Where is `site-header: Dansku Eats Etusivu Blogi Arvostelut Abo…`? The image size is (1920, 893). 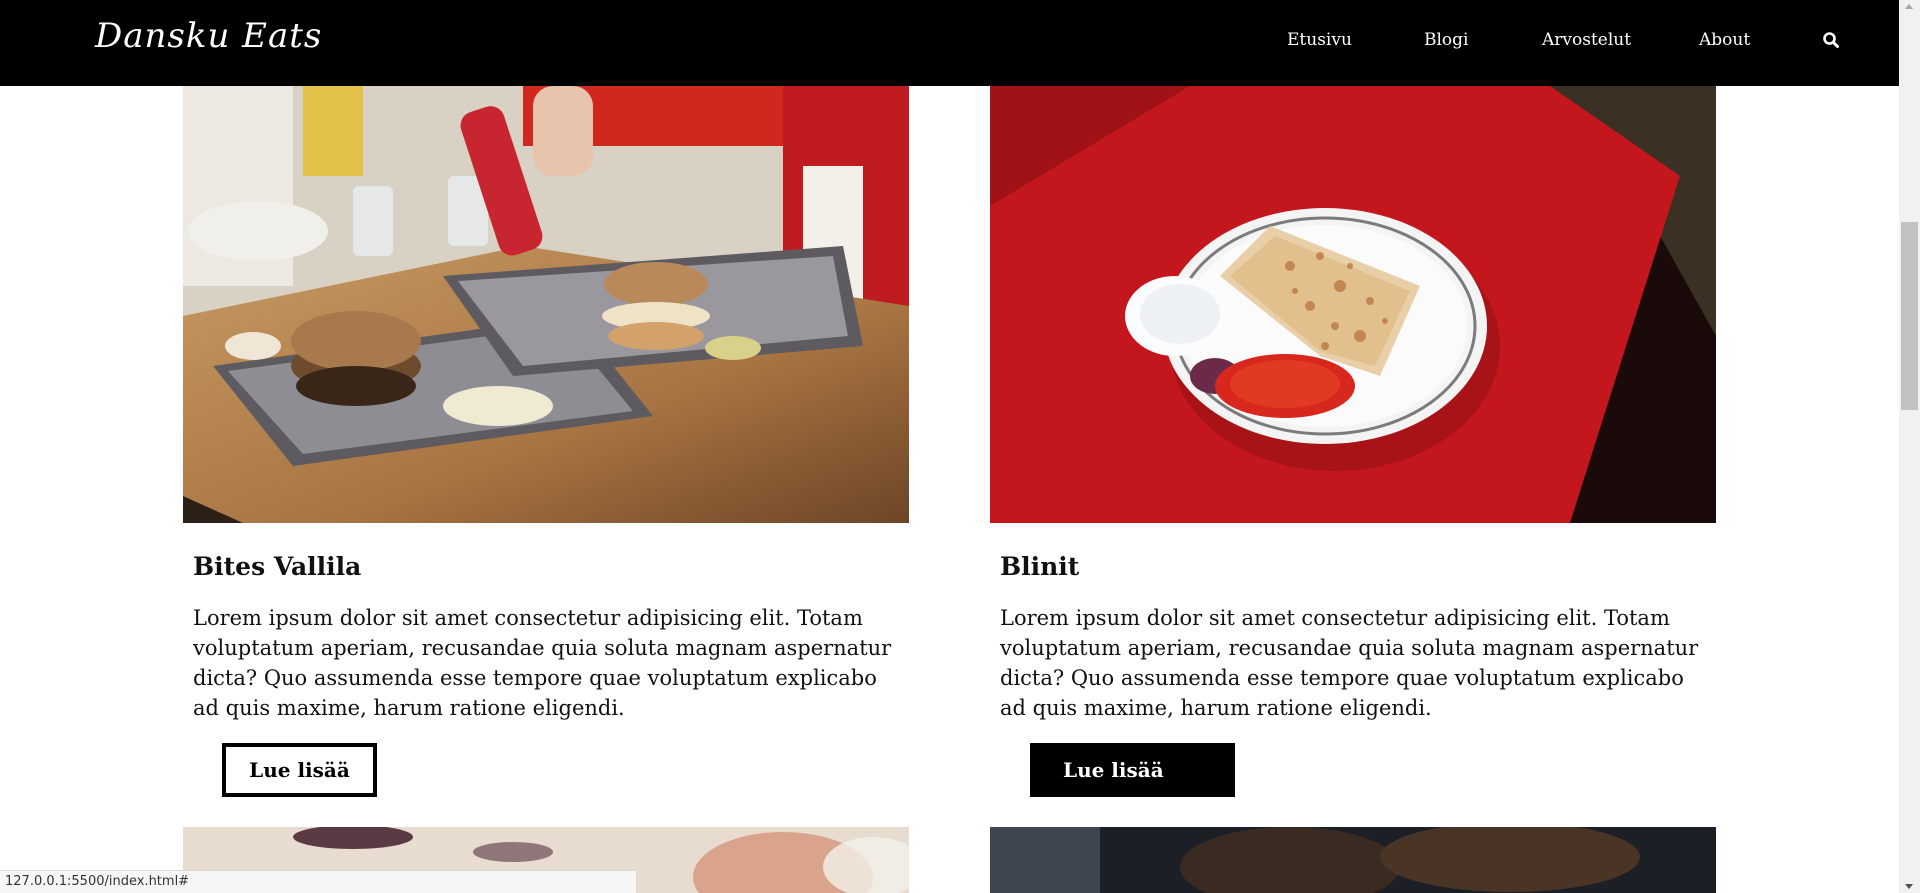 site-header: Dansku Eats Etusivu Blogi Arvostelut Abo… is located at coordinates (949, 43).